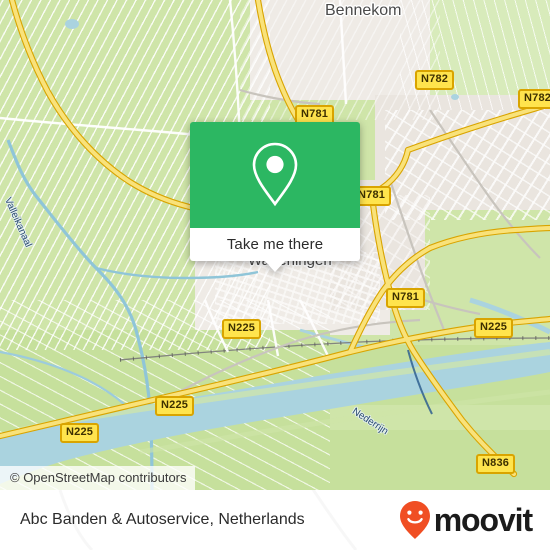 The height and width of the screenshot is (550, 550). I want to click on map-water-branch, so click(177, 273).